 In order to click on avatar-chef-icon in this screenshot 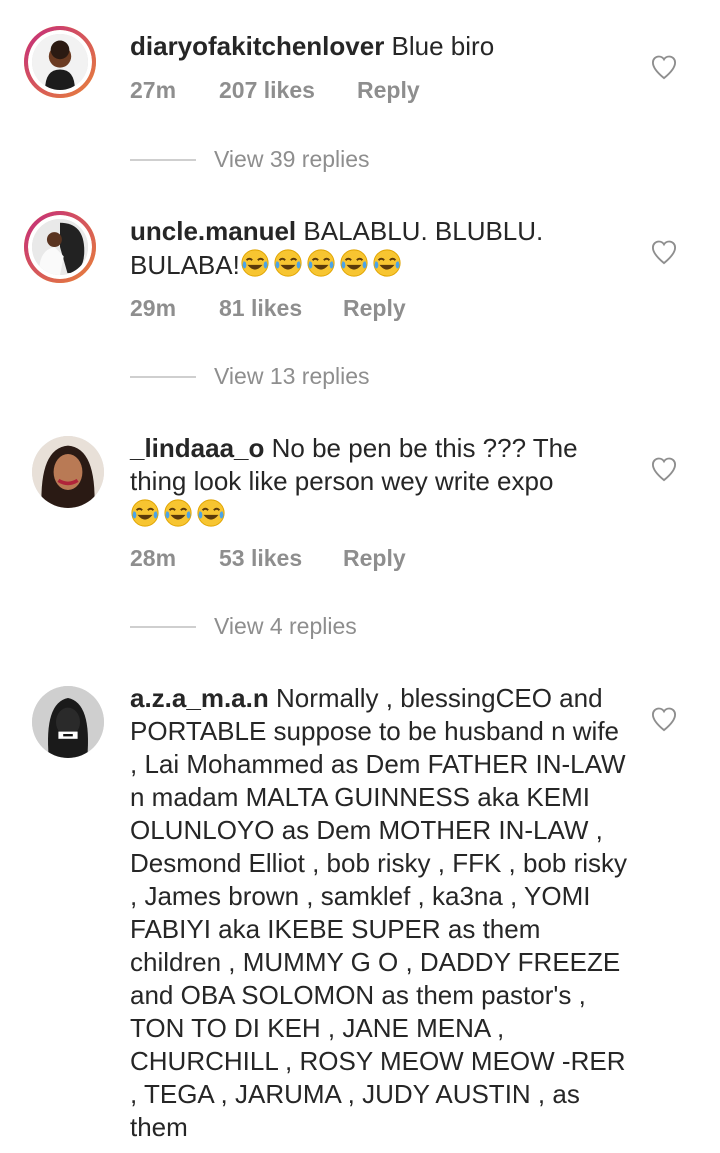, I will do `click(60, 62)`.